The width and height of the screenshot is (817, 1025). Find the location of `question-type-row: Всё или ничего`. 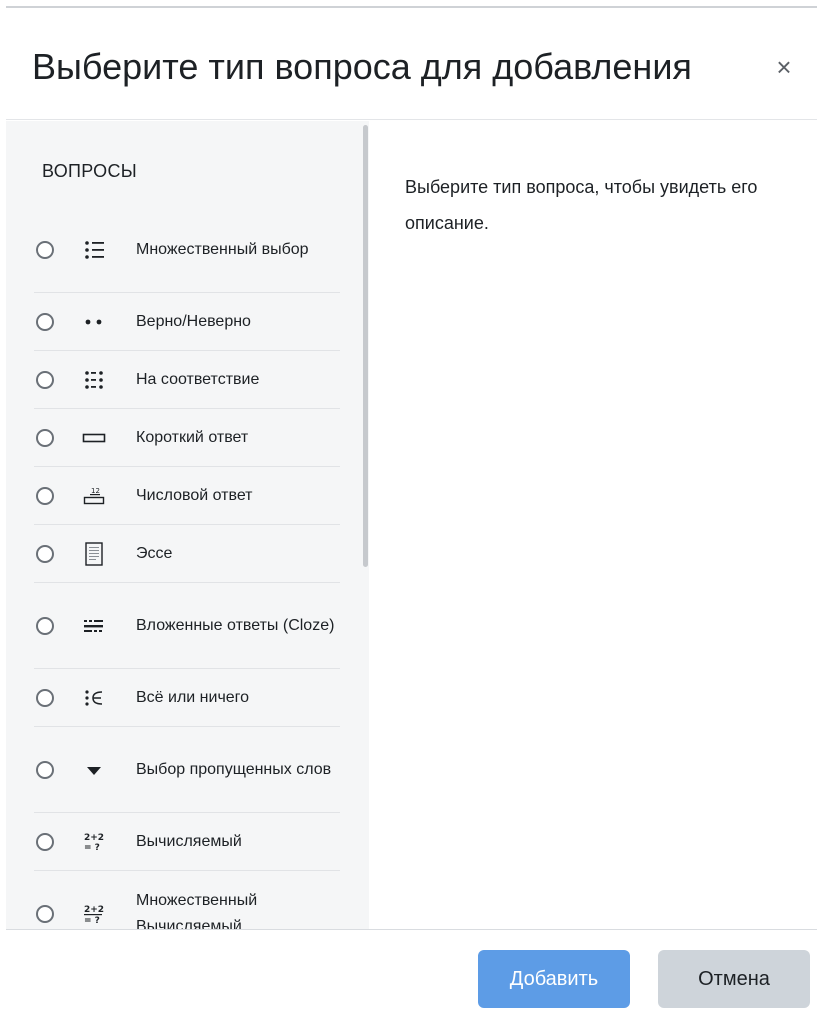

question-type-row: Всё или ничего is located at coordinates (187, 698).